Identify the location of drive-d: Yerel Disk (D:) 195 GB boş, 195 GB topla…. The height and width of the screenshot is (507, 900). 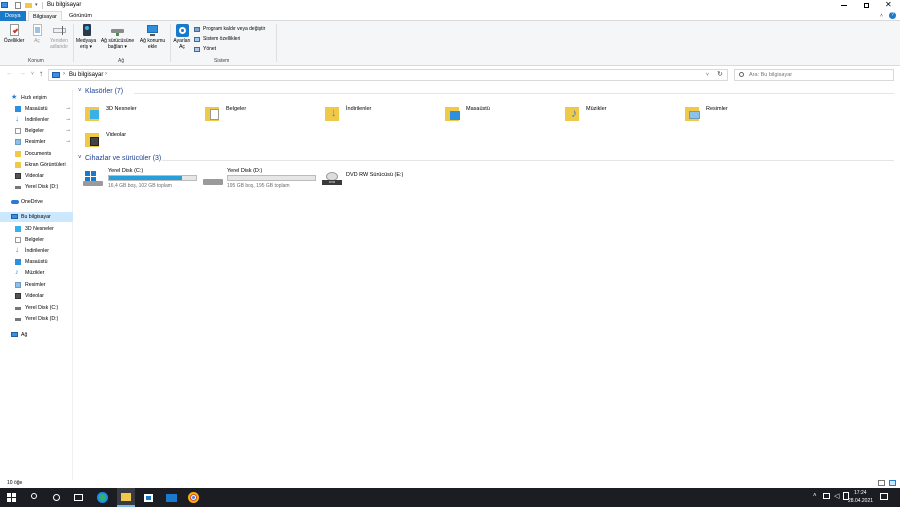
(261, 179).